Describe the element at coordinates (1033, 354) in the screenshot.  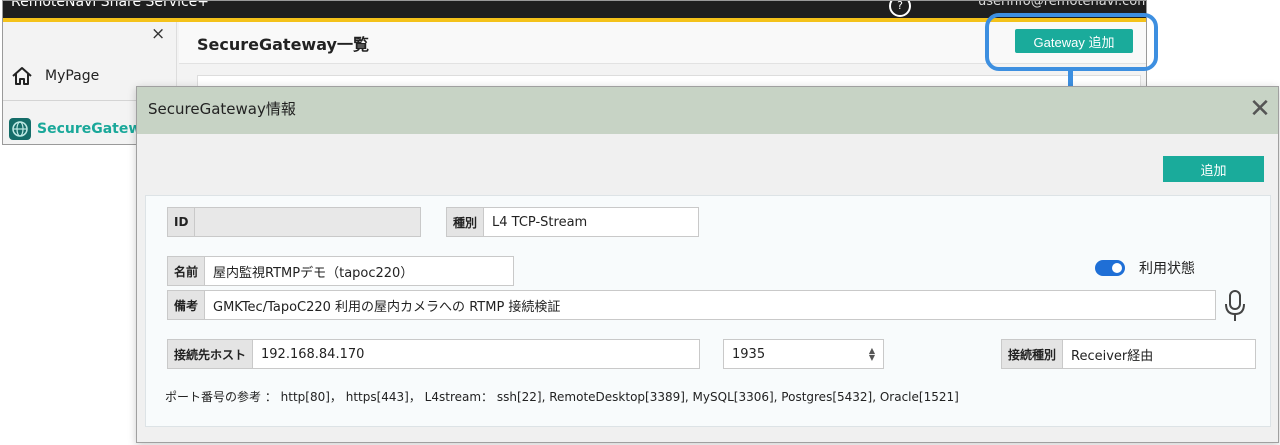
I see `connection-type-label: 接続種別` at that location.